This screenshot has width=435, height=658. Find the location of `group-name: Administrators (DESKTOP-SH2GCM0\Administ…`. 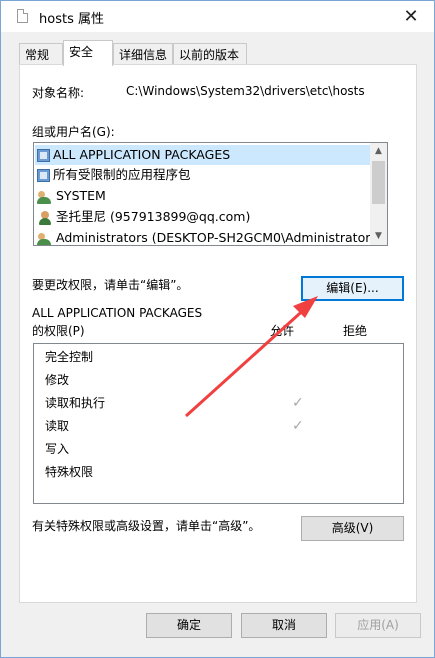

group-name: Administrators (DESKTOP-SH2GCM0\Administ… is located at coordinates (219, 237).